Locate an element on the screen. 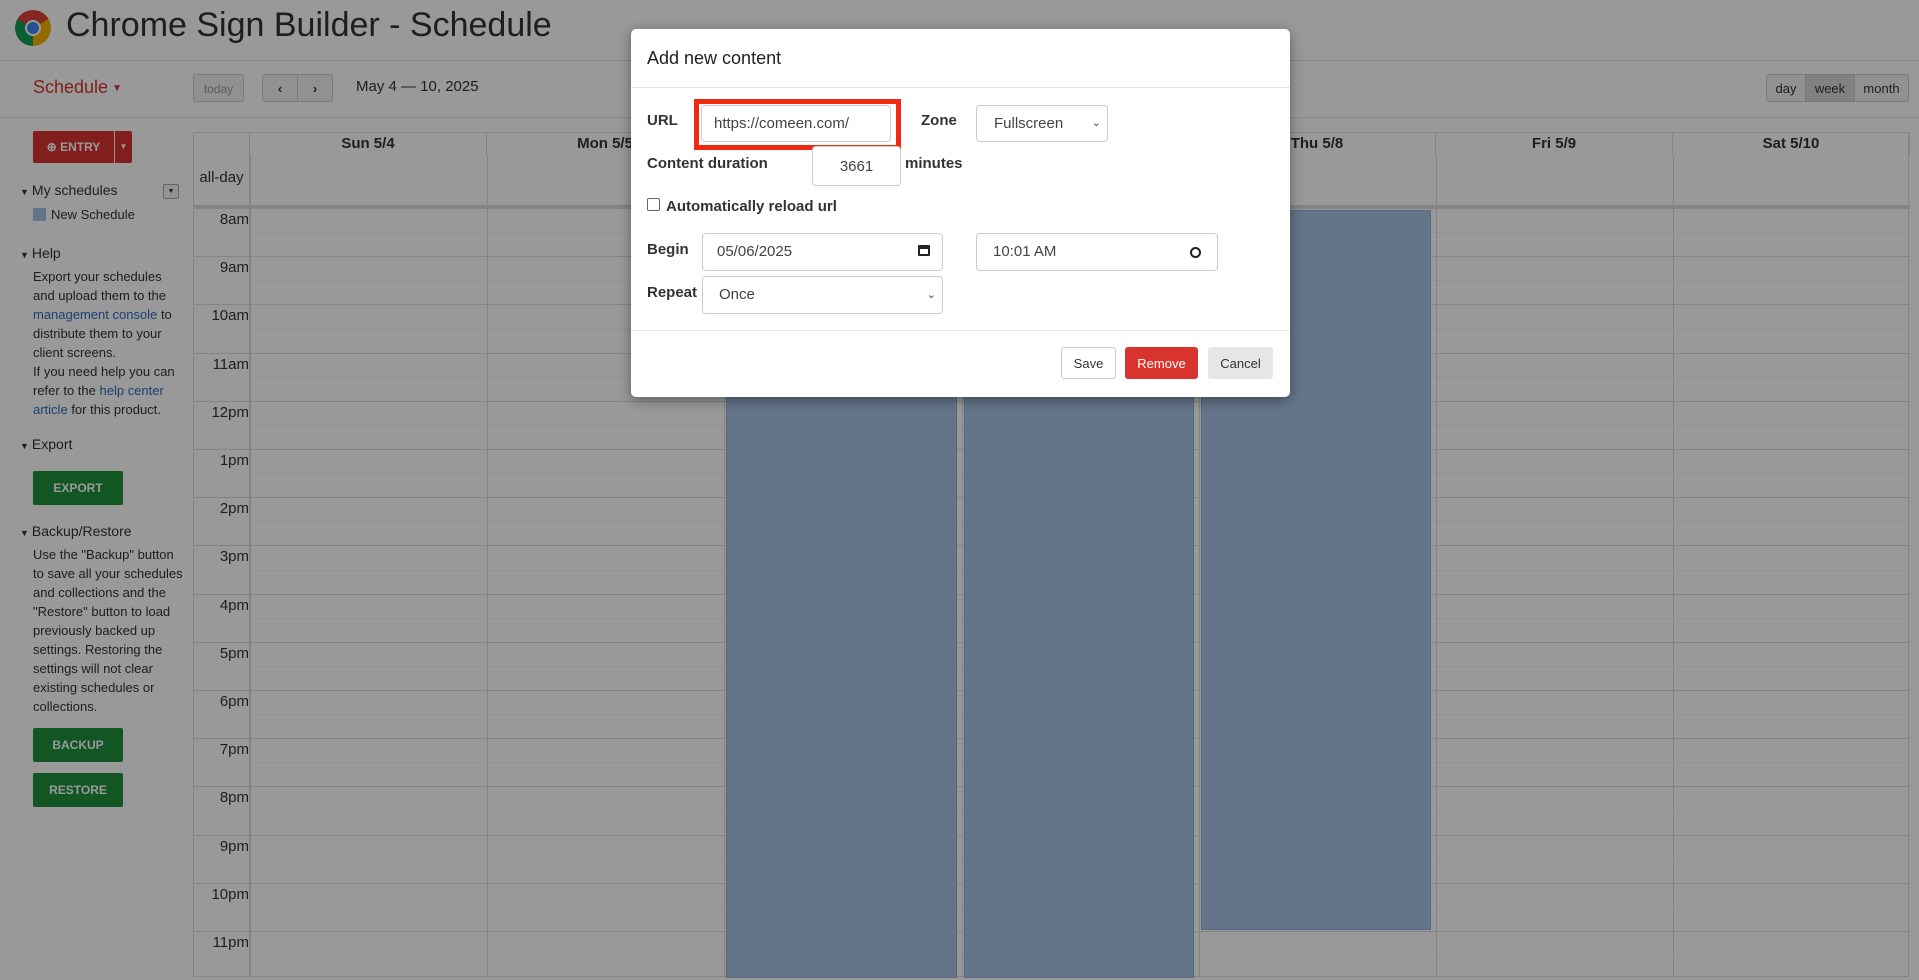 Image resolution: width=1919 pixels, height=980 pixels. begin-date-input: 05/06/2025 is located at coordinates (822, 252).